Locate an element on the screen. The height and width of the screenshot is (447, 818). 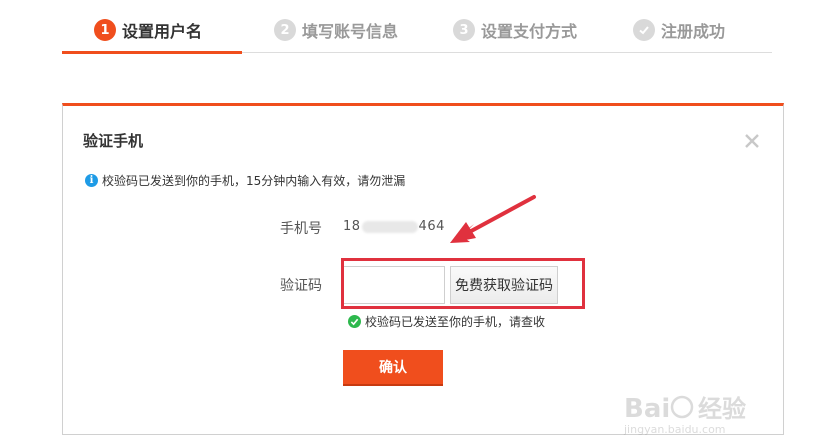
step-number-badge: 1 is located at coordinates (105, 30).